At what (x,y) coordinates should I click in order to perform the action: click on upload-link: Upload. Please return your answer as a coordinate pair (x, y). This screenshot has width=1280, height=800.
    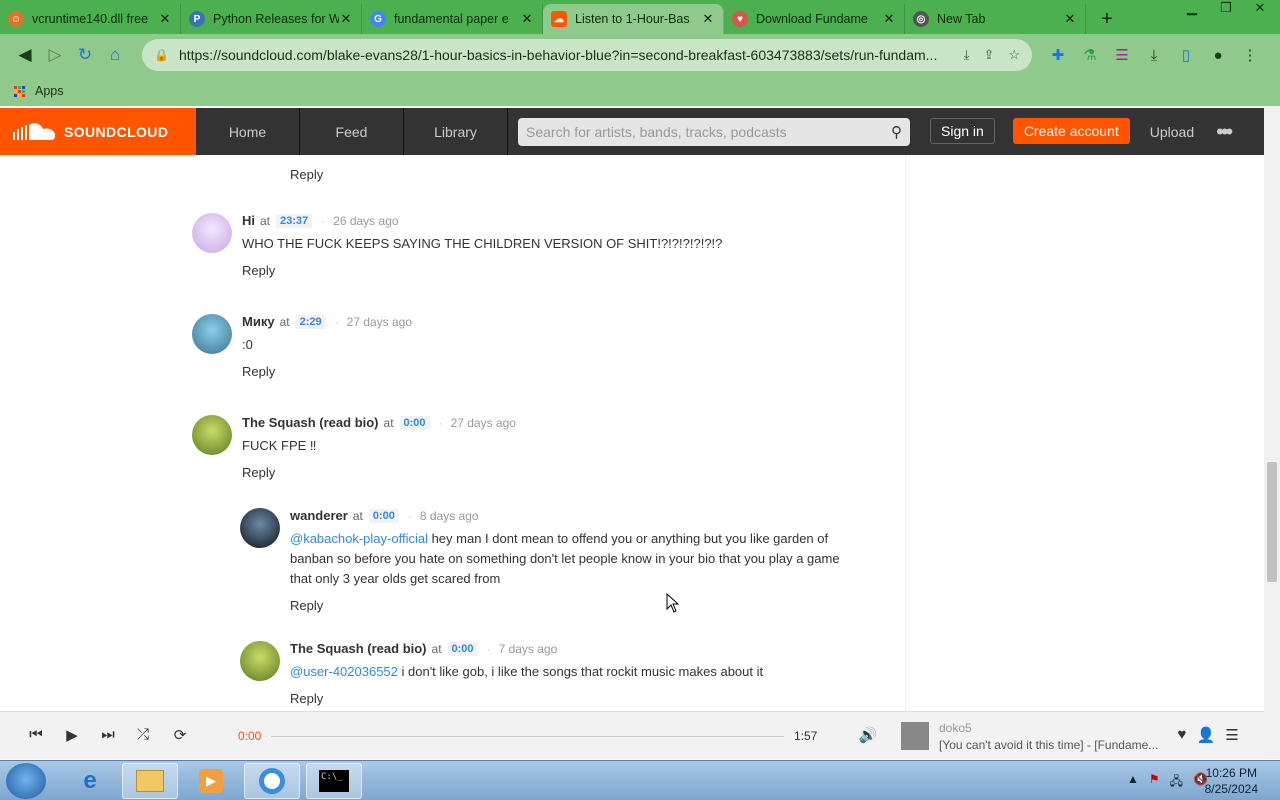
    Looking at the image, I should click on (1172, 131).